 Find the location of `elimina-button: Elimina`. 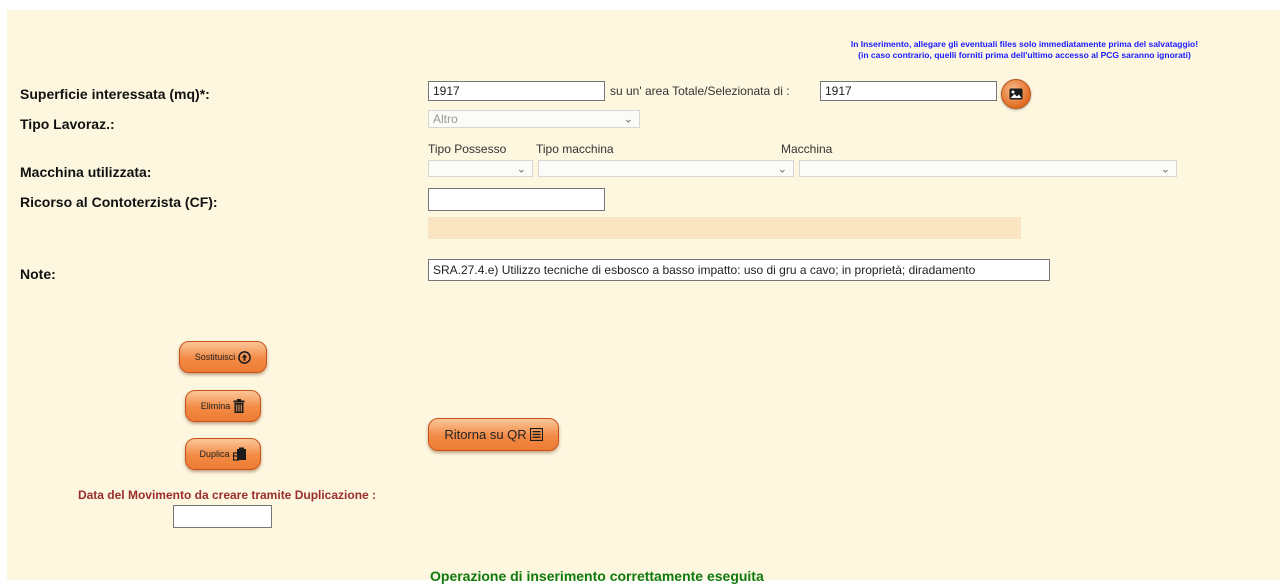

elimina-button: Elimina is located at coordinates (223, 406).